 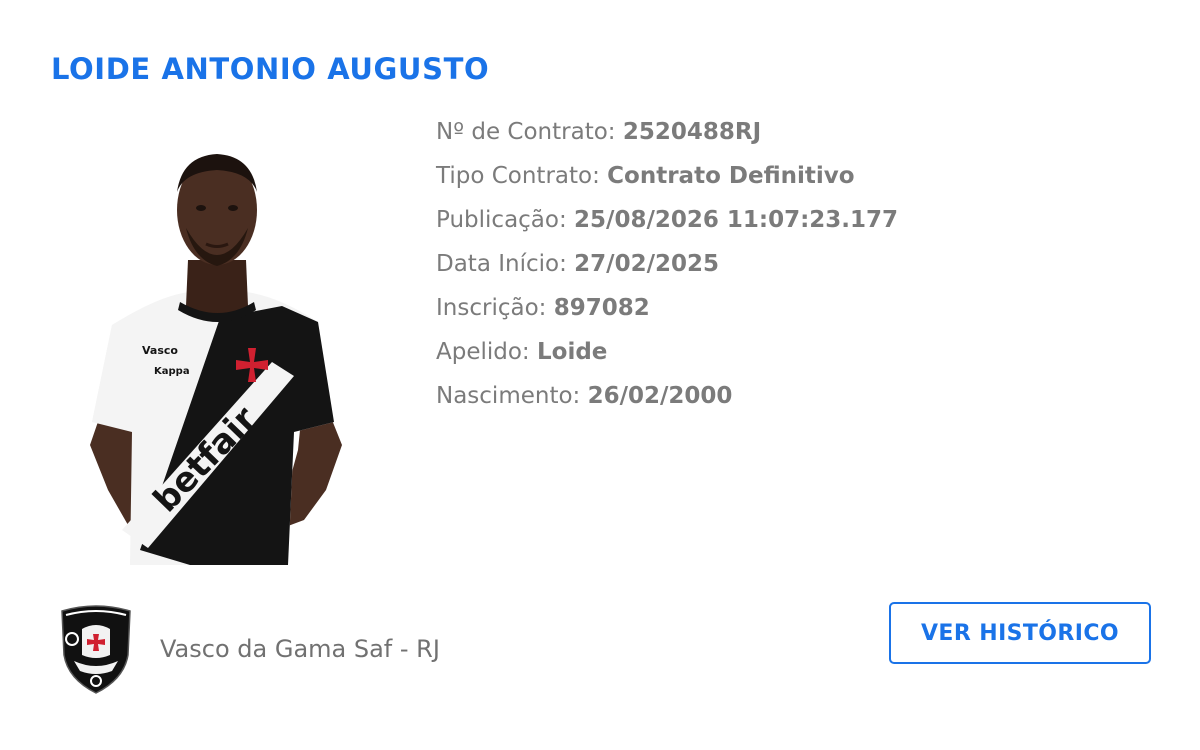 I want to click on detail-publication: Publicação: 25/08/2026 11:07:23.177, so click(x=667, y=220).